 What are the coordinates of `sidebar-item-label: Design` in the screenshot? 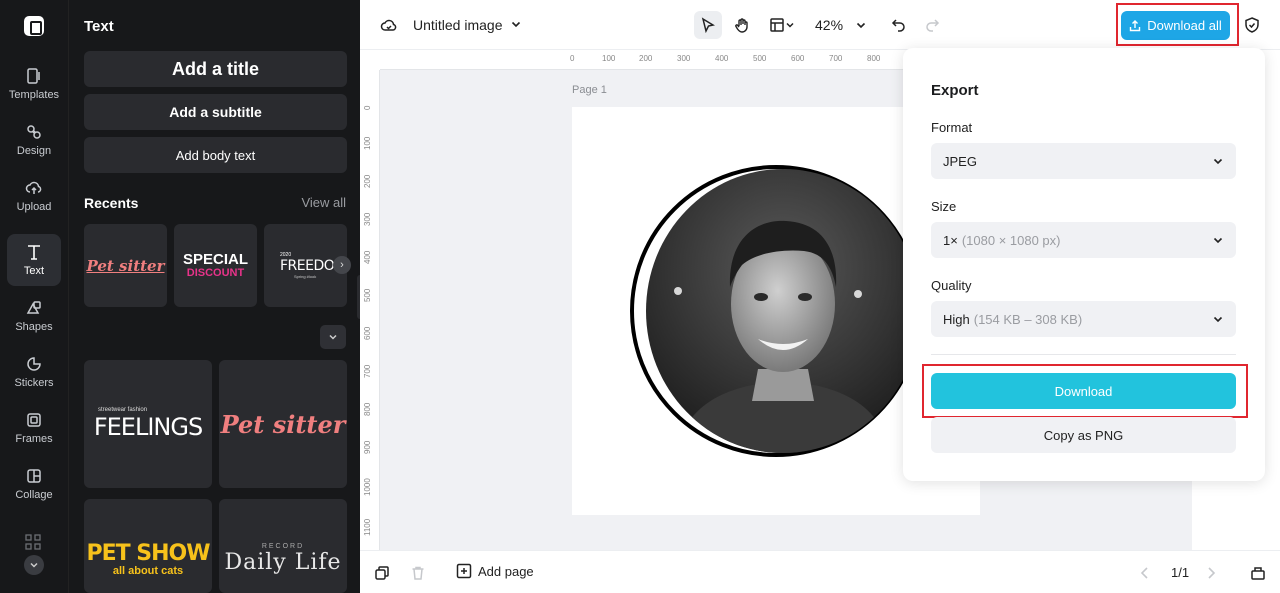 It's located at (34, 151).